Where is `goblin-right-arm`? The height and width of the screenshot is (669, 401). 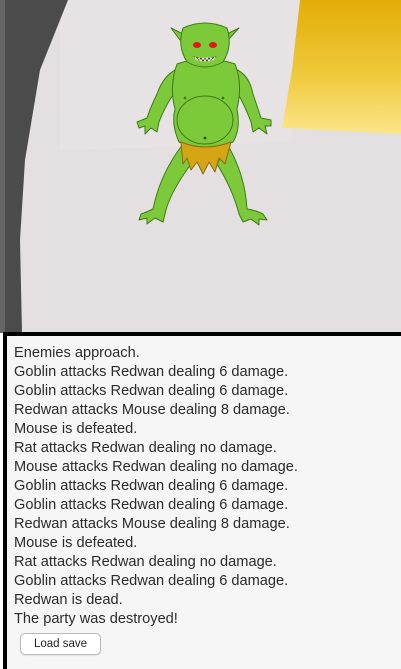
goblin-right-arm is located at coordinates (253, 101).